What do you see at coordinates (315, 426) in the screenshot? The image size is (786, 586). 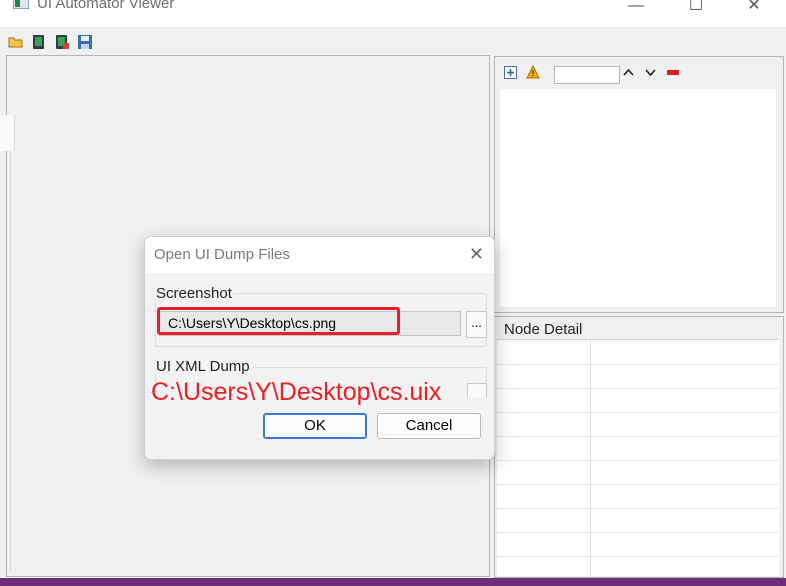 I see `ok-button: OK` at bounding box center [315, 426].